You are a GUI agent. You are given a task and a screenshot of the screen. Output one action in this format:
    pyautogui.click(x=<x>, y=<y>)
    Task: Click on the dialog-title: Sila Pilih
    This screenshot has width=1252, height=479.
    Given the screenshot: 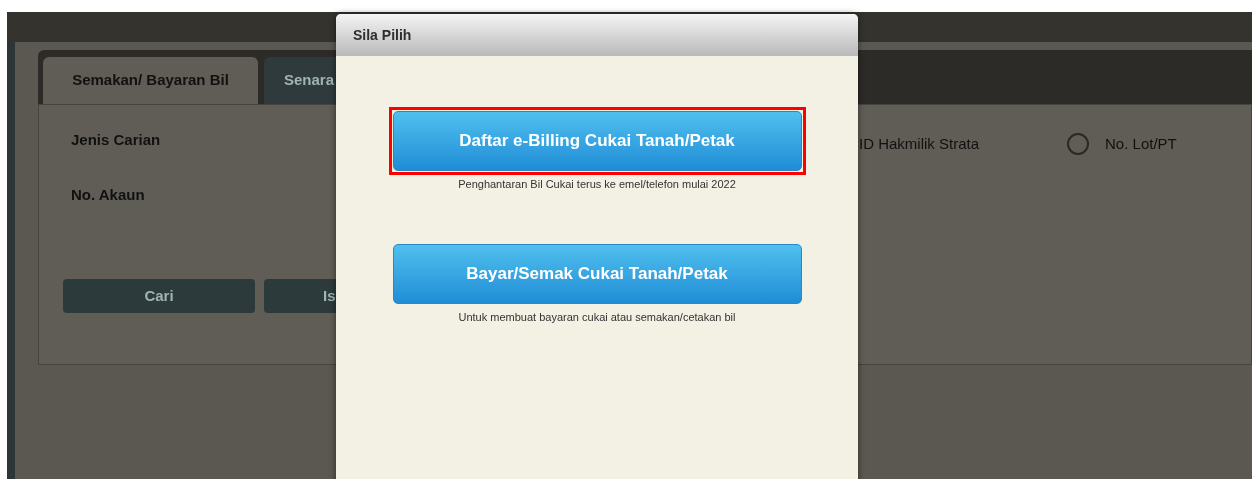 What is the action you would take?
    pyautogui.click(x=382, y=35)
    